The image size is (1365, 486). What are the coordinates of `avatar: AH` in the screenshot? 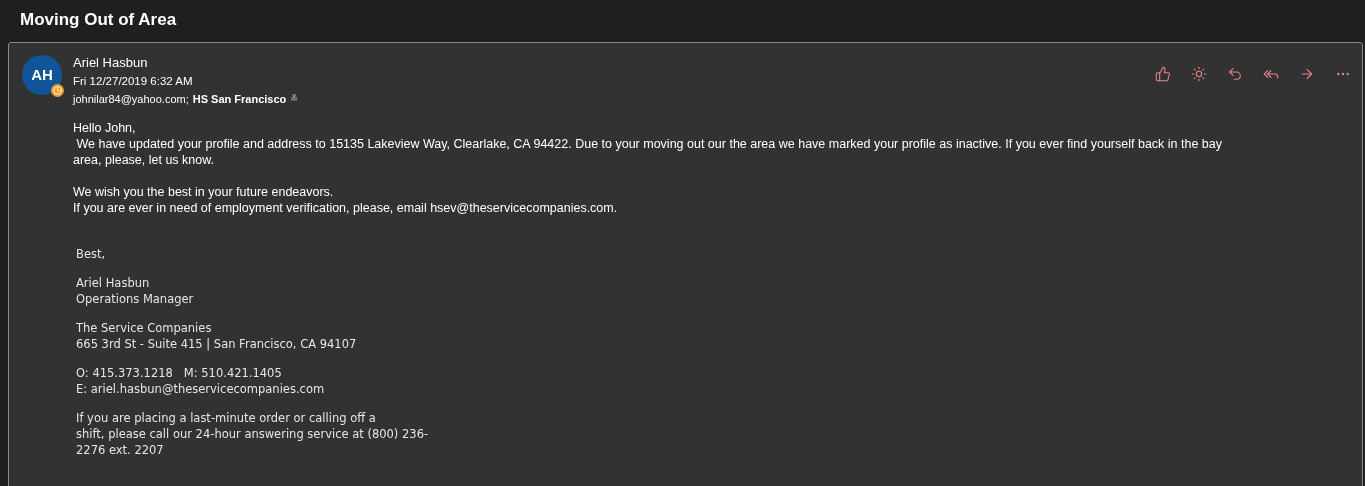 It's located at (42, 75).